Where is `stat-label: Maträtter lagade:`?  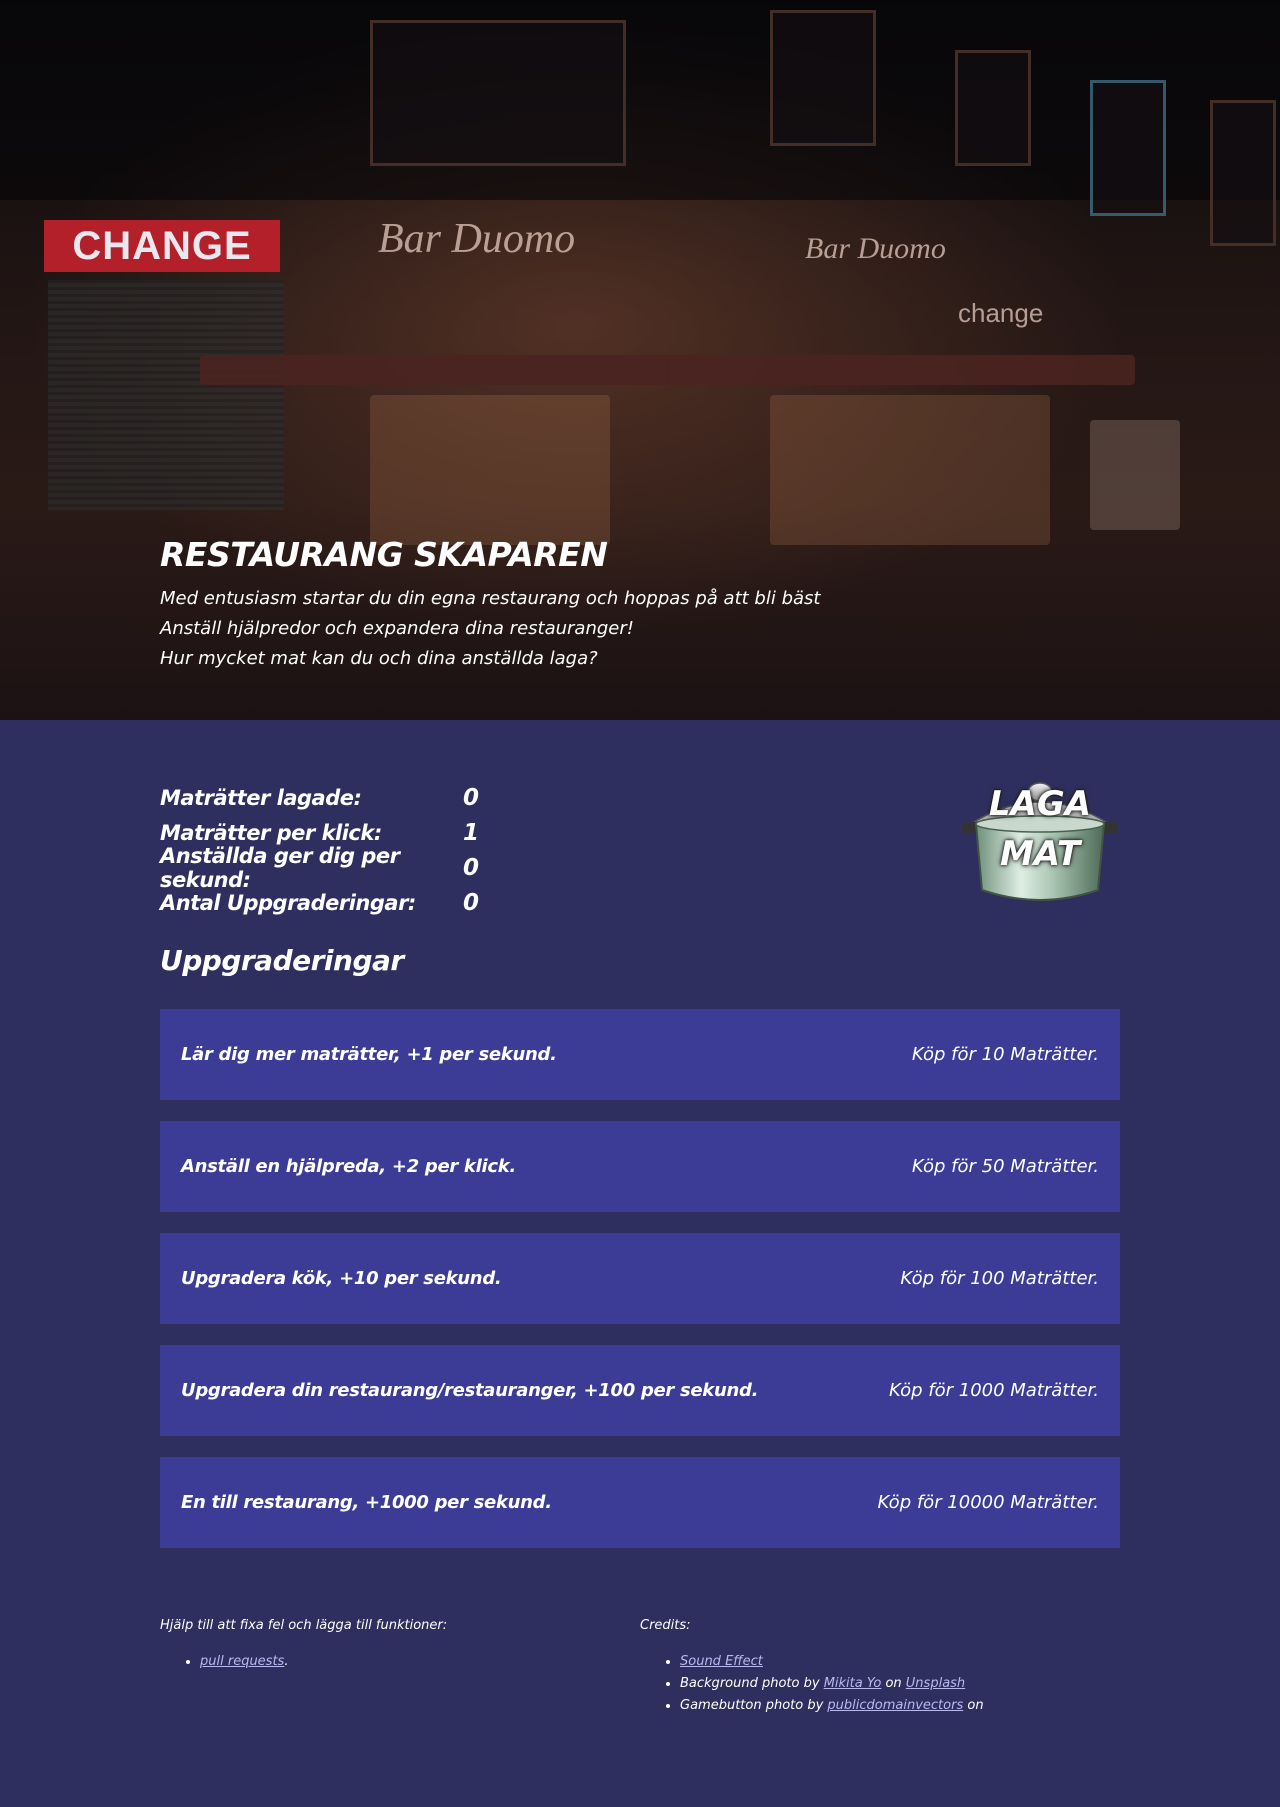 stat-label: Maträtter lagade: is located at coordinates (261, 797).